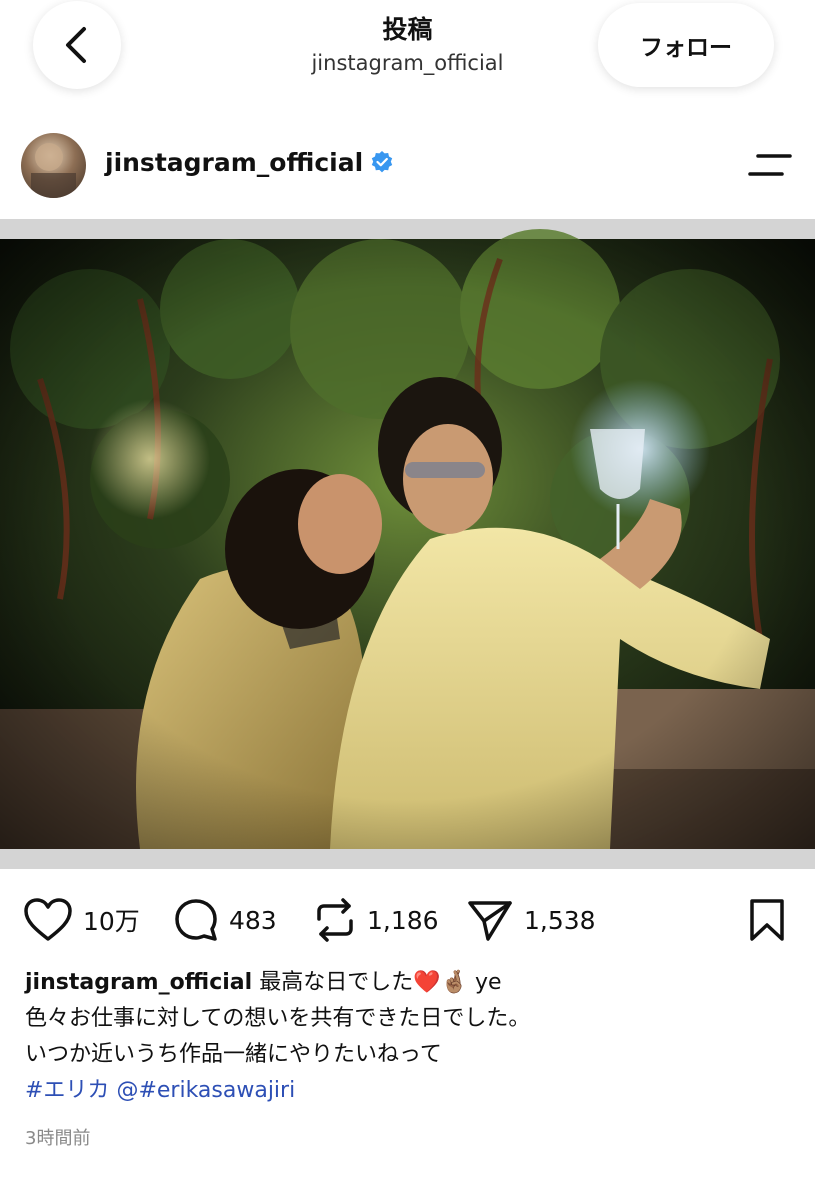 The height and width of the screenshot is (1200, 815). What do you see at coordinates (138, 982) in the screenshot?
I see `caption-username: jinstagram_official` at bounding box center [138, 982].